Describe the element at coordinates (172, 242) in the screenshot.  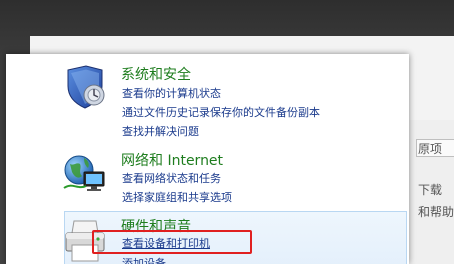
I see `red-highlight-box` at that location.